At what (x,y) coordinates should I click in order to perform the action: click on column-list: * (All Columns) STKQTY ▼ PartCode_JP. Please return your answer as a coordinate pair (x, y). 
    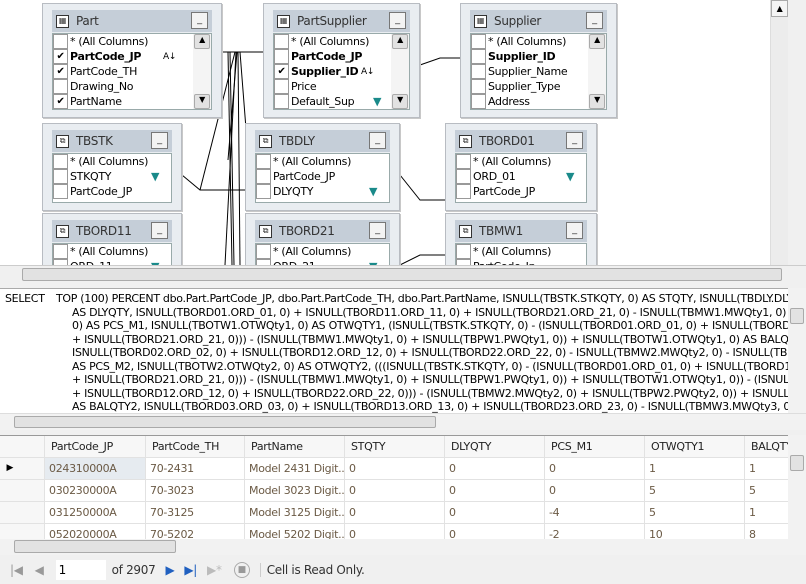
    Looking at the image, I should click on (112, 178).